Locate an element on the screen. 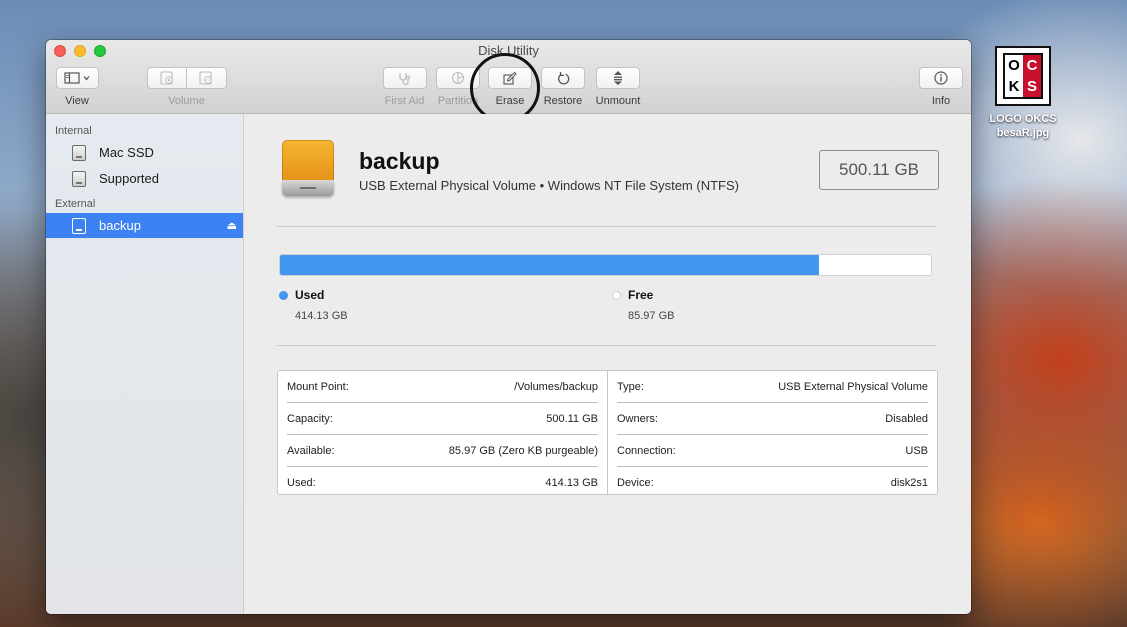 This screenshot has width=1127, height=627. info-row-value: /Volumes/backup is located at coordinates (556, 386).